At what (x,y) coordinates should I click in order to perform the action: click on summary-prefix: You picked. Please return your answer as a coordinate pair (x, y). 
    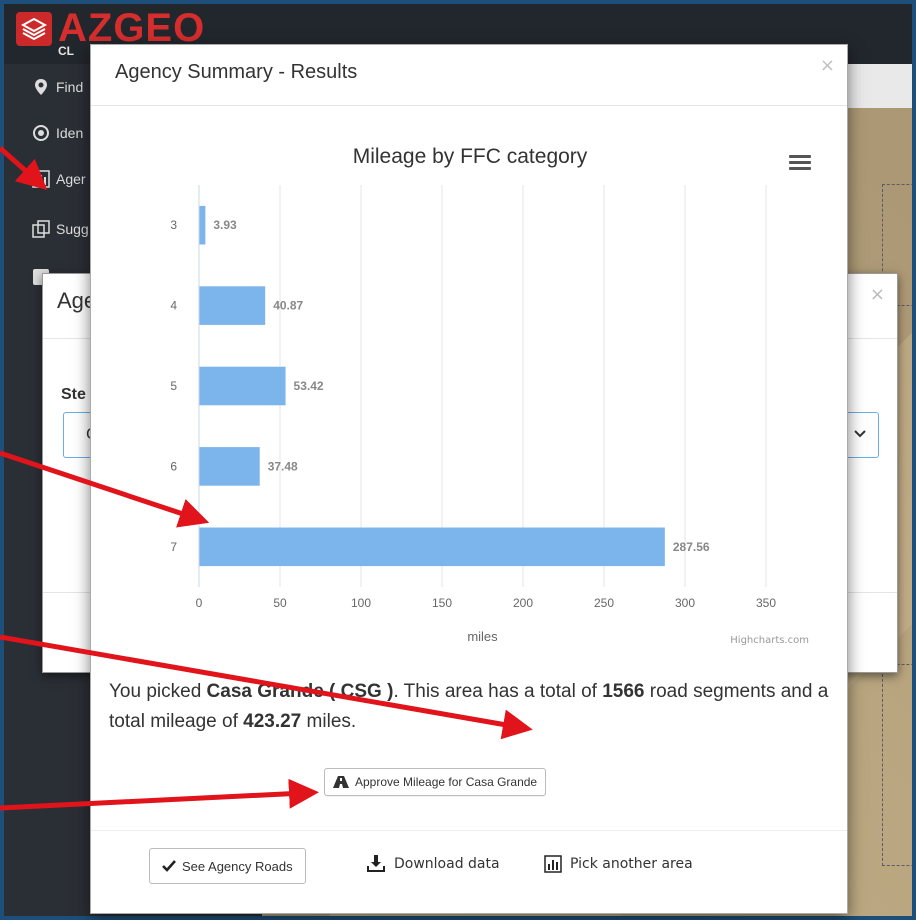
    Looking at the image, I should click on (158, 691).